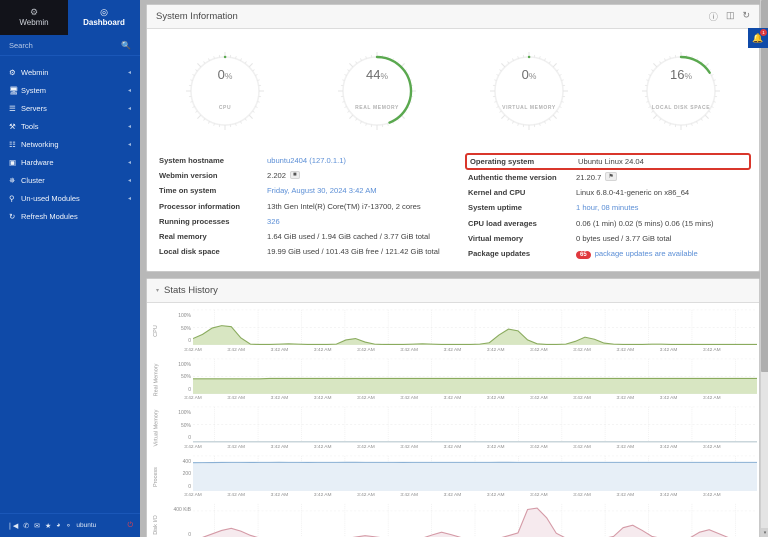  What do you see at coordinates (12, 526) in the screenshot?
I see `collapse-sidebar-icon: ❘◀` at bounding box center [12, 526].